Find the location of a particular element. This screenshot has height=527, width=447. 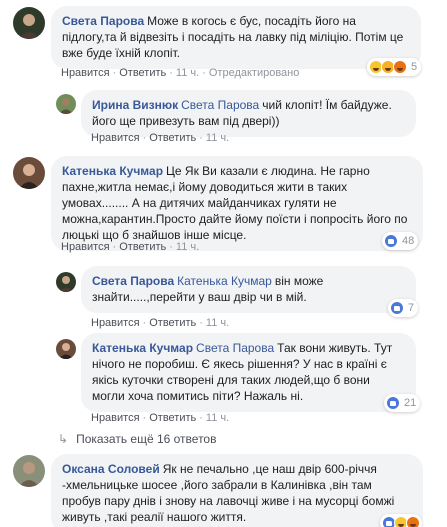

comment-author: Оксана Соловей is located at coordinates (111, 469).